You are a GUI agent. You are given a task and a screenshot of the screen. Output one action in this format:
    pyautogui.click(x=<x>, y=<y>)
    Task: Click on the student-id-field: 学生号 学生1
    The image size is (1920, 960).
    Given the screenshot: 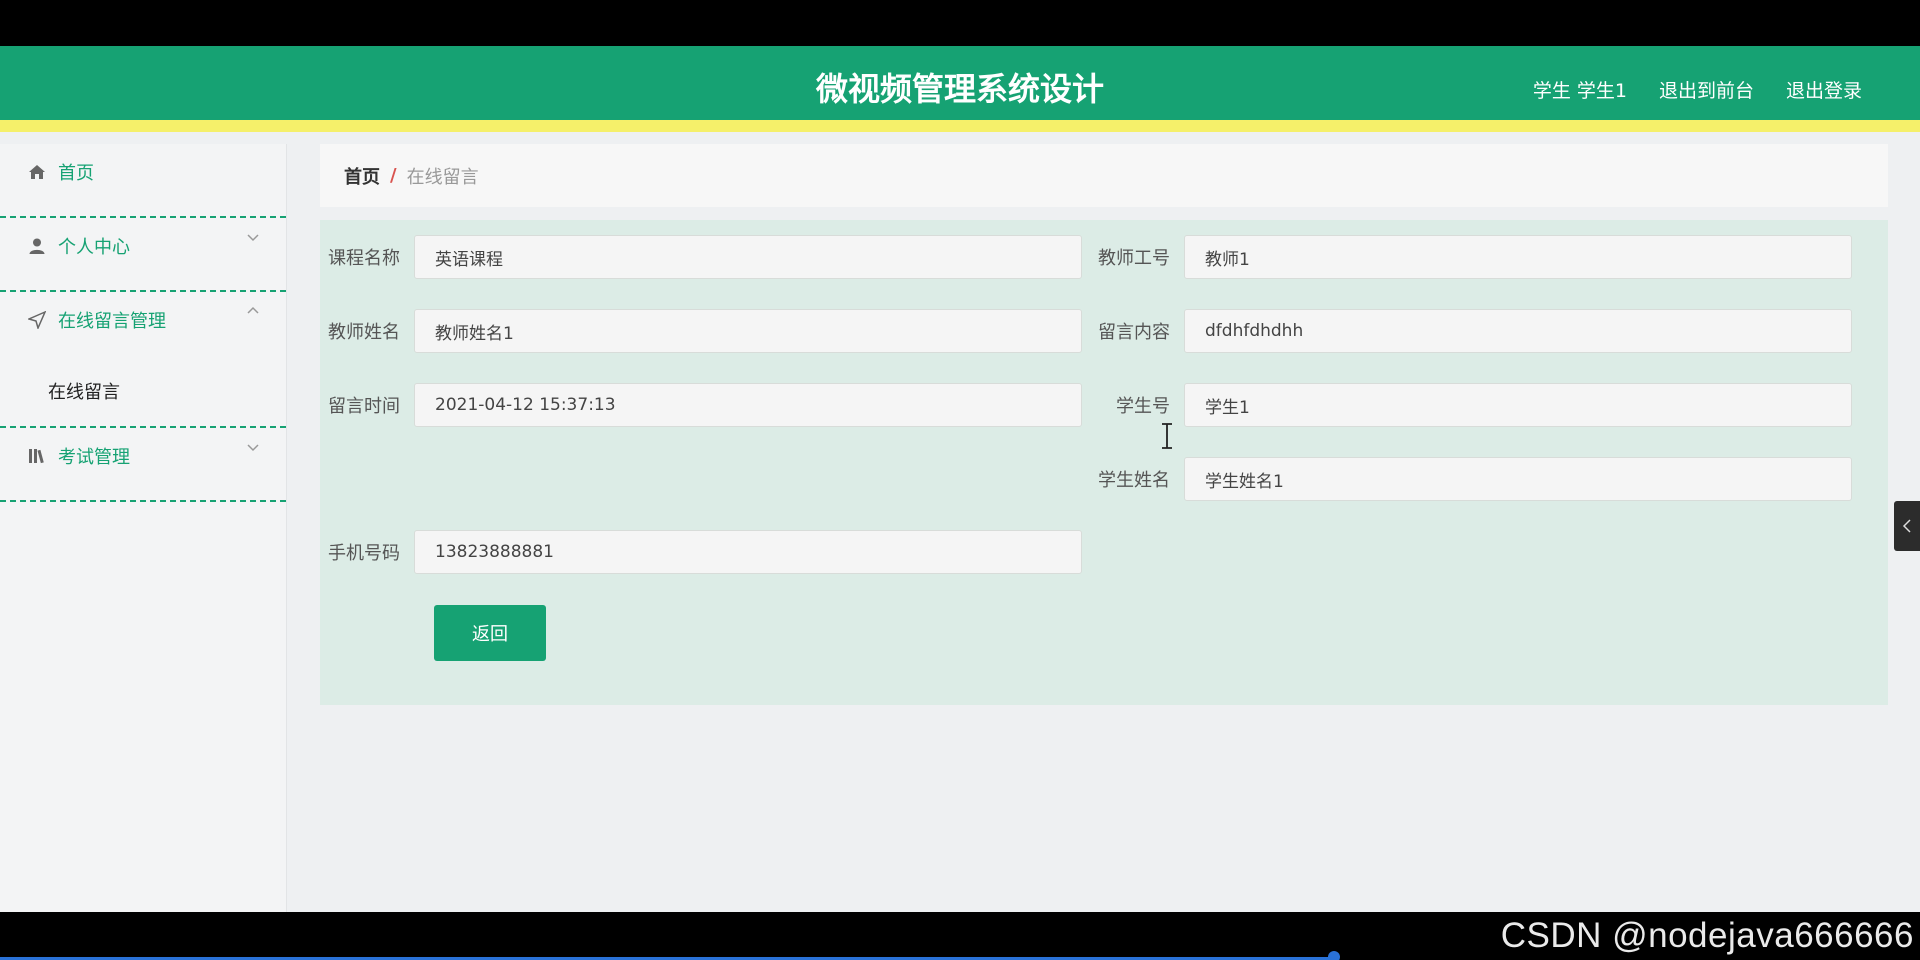 What is the action you would take?
    pyautogui.click(x=1475, y=405)
    